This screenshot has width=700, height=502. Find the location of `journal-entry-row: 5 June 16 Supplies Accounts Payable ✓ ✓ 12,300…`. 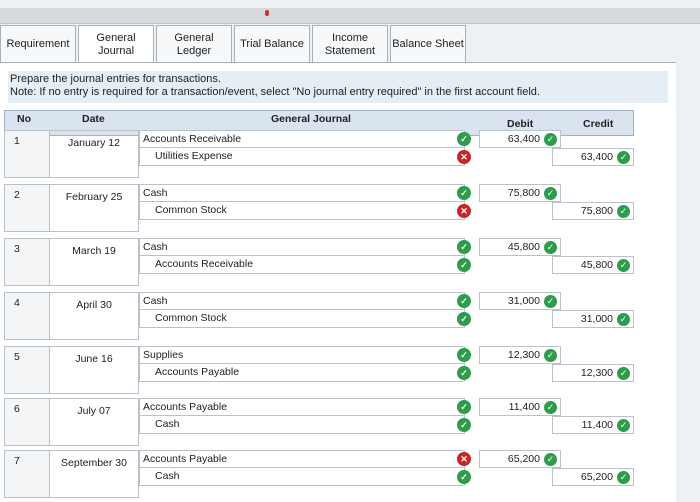

journal-entry-row: 5 June 16 Supplies Accounts Payable ✓ ✓ 12,300… is located at coordinates (319, 370).